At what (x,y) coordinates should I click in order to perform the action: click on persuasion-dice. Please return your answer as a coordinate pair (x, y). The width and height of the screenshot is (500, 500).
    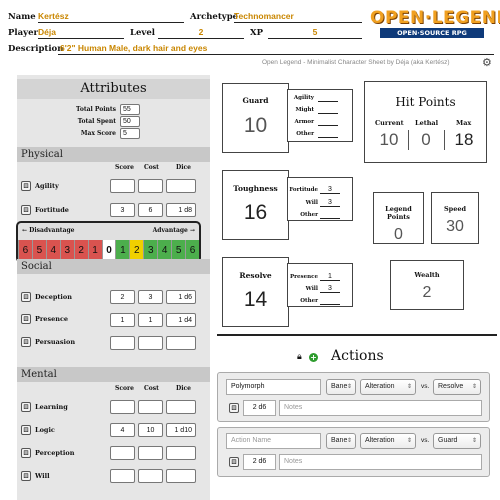
    Looking at the image, I should click on (181, 343).